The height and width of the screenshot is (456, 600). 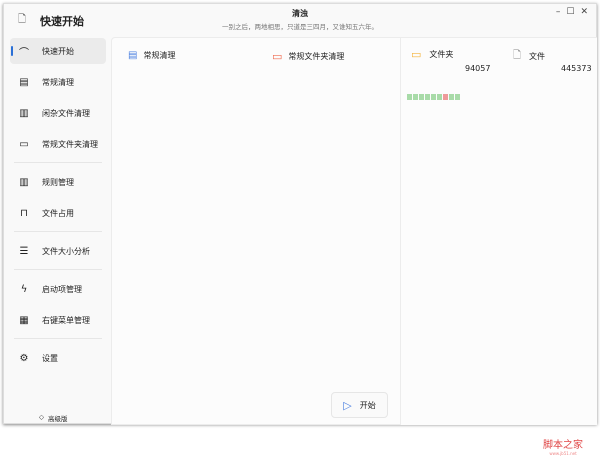 I want to click on watermark: 脚本之家 www.jb51.net, so click(x=563, y=448).